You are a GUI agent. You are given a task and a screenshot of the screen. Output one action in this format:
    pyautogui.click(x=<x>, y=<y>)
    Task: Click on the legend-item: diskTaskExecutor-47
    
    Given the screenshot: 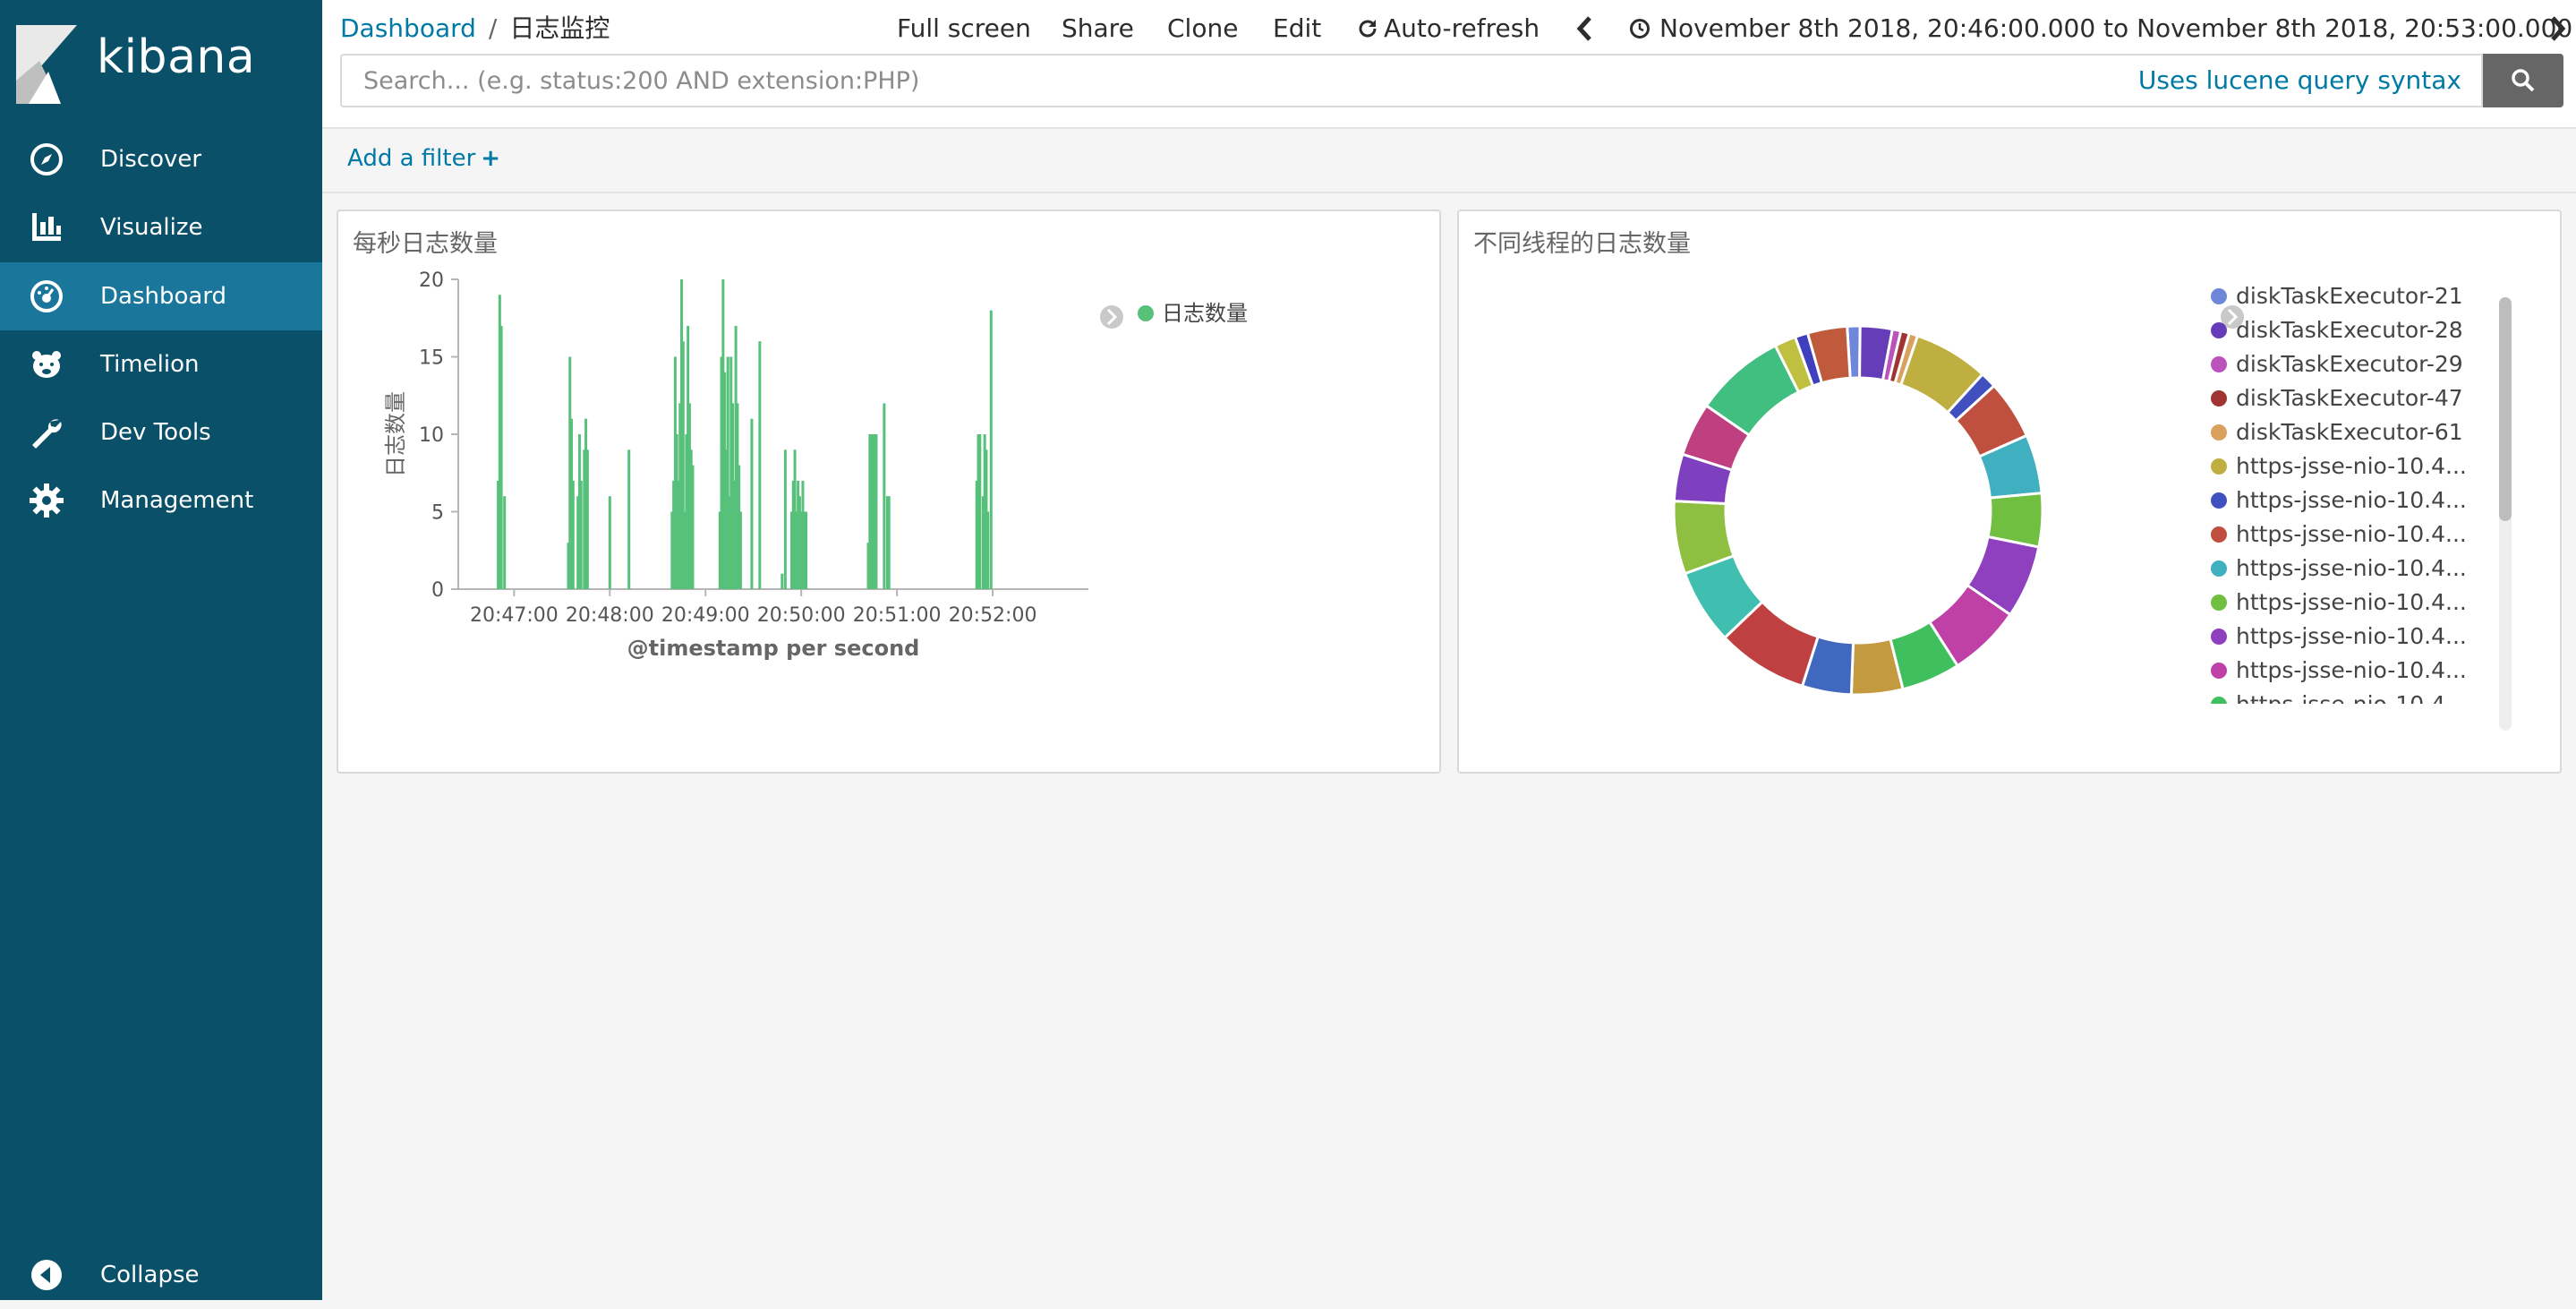 What is the action you would take?
    pyautogui.click(x=2337, y=398)
    